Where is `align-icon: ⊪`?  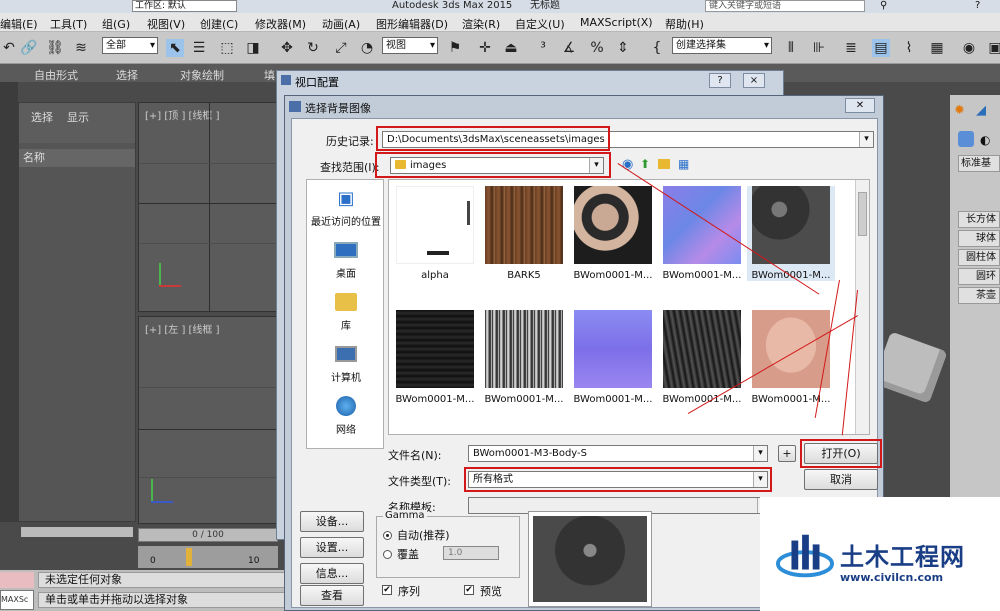
align-icon: ⊪ is located at coordinates (819, 48).